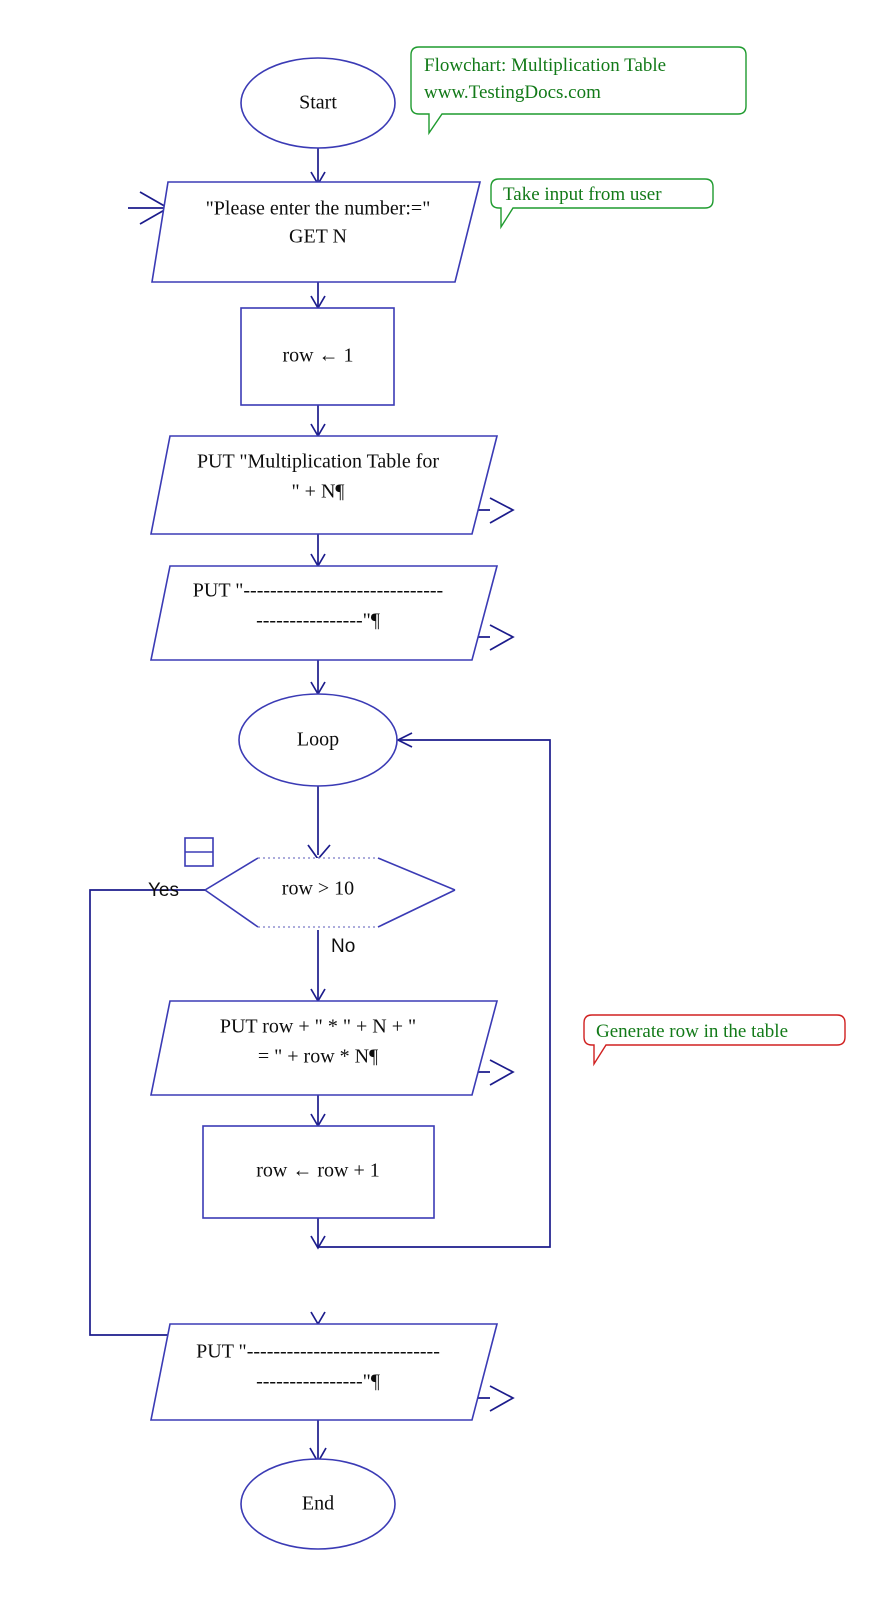 The image size is (879, 1613). What do you see at coordinates (502, 1398) in the screenshot?
I see `arrowhead-putsepbottom-out` at bounding box center [502, 1398].